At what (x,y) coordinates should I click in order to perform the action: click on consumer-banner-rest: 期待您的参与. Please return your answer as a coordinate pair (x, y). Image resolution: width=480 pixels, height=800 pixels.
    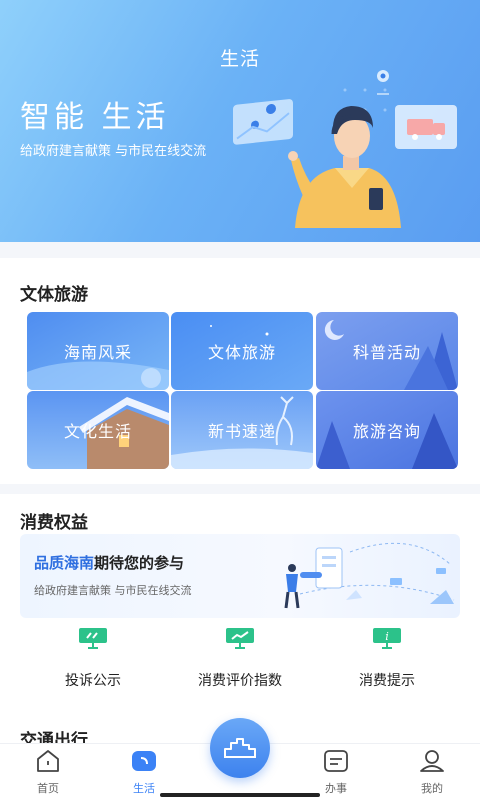
    Looking at the image, I should click on (139, 563).